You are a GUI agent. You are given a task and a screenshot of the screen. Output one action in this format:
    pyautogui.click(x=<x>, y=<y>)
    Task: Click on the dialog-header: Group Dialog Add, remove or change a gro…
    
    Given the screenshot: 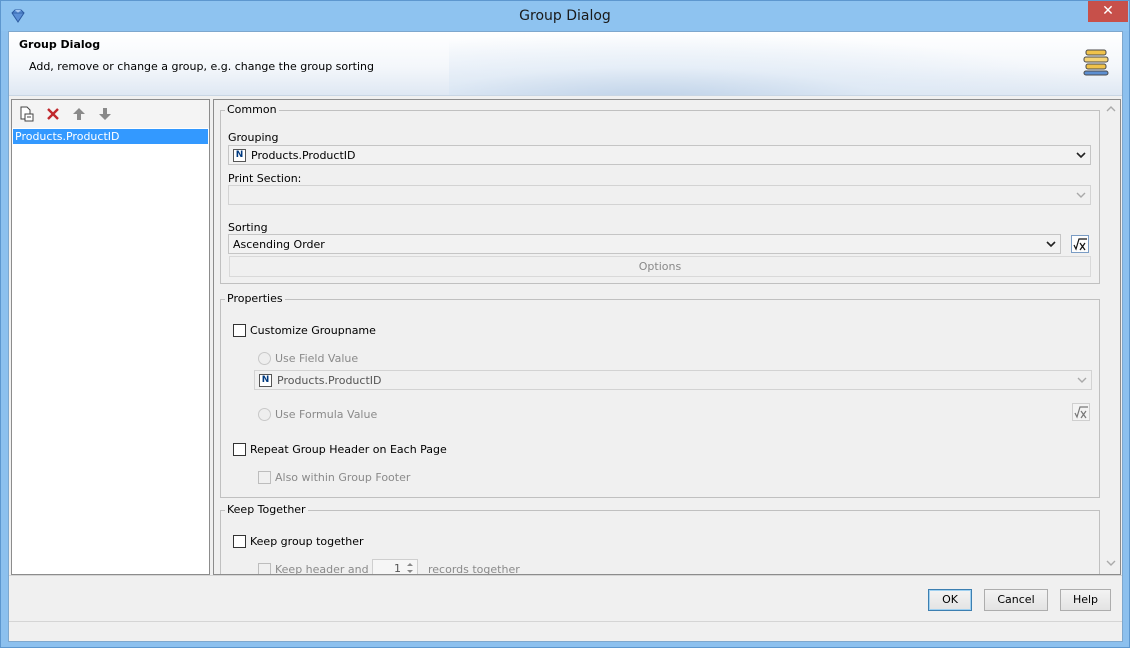 What is the action you would take?
    pyautogui.click(x=565, y=64)
    